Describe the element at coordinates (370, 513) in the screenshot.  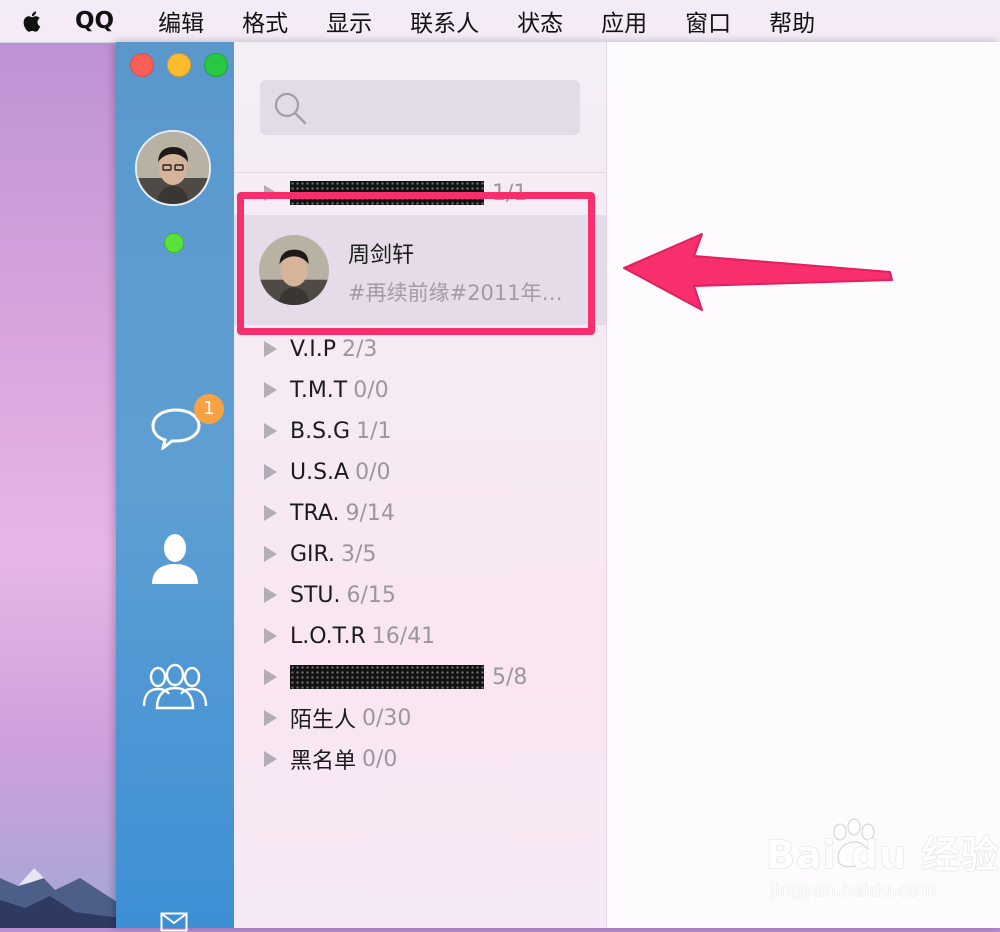
I see `group-count: 9/14` at that location.